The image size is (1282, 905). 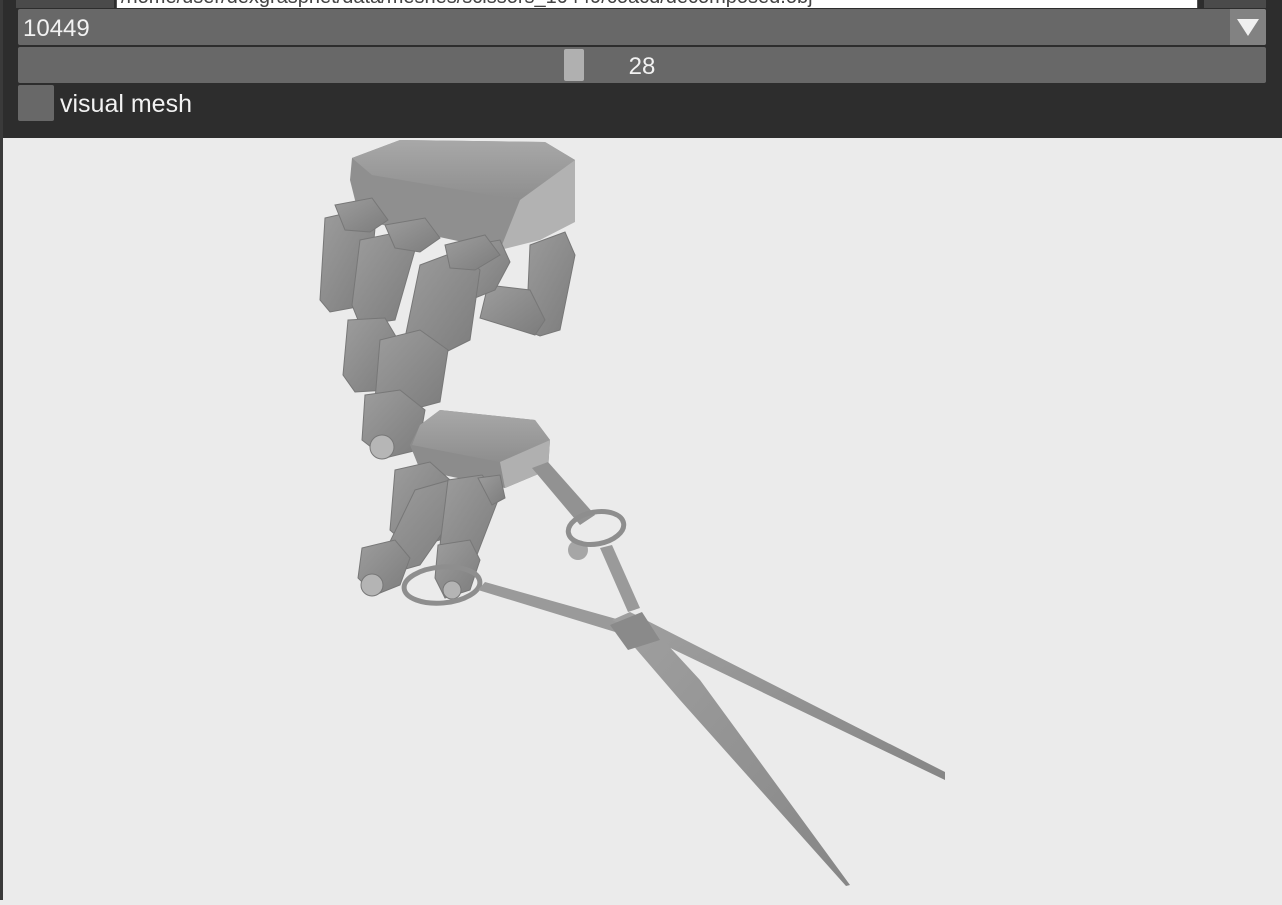 I want to click on browse-button, so click(x=1235, y=4).